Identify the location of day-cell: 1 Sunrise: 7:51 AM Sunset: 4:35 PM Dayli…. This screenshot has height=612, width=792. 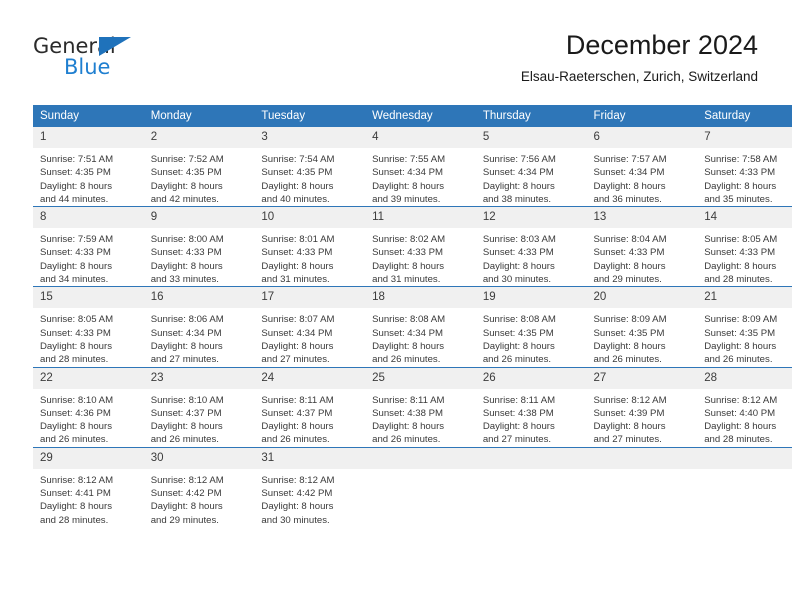
(88, 167).